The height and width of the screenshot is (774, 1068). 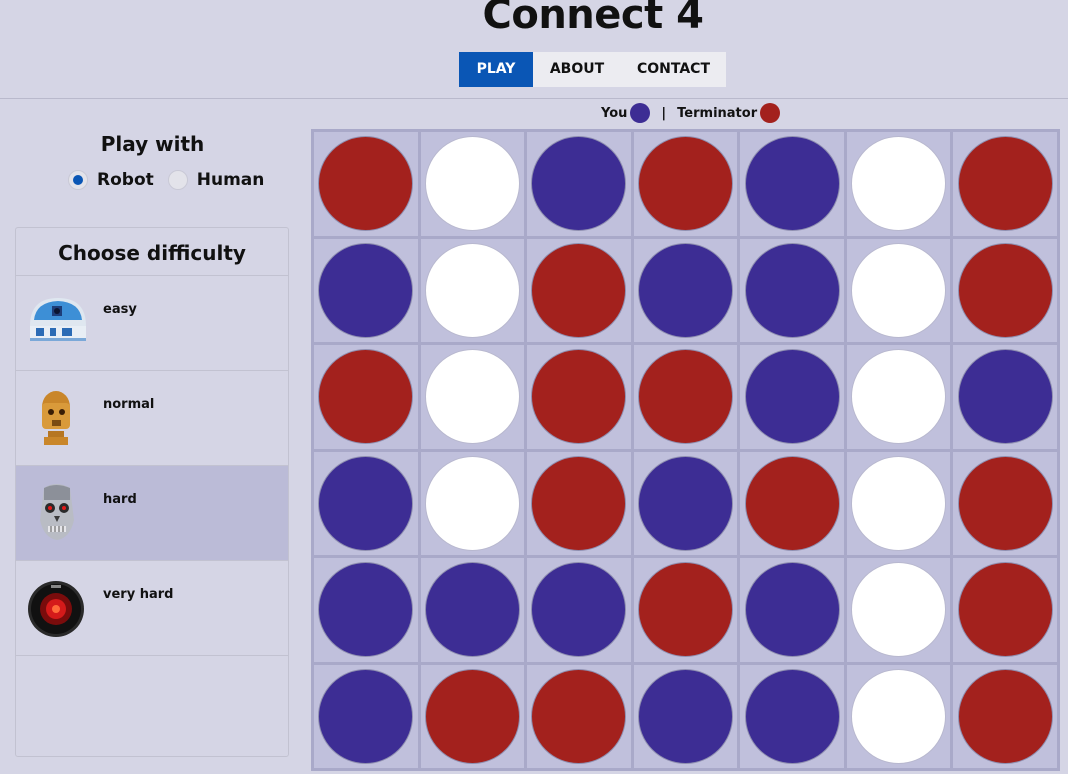 What do you see at coordinates (125, 180) in the screenshot?
I see `robot-radio-label: Robot` at bounding box center [125, 180].